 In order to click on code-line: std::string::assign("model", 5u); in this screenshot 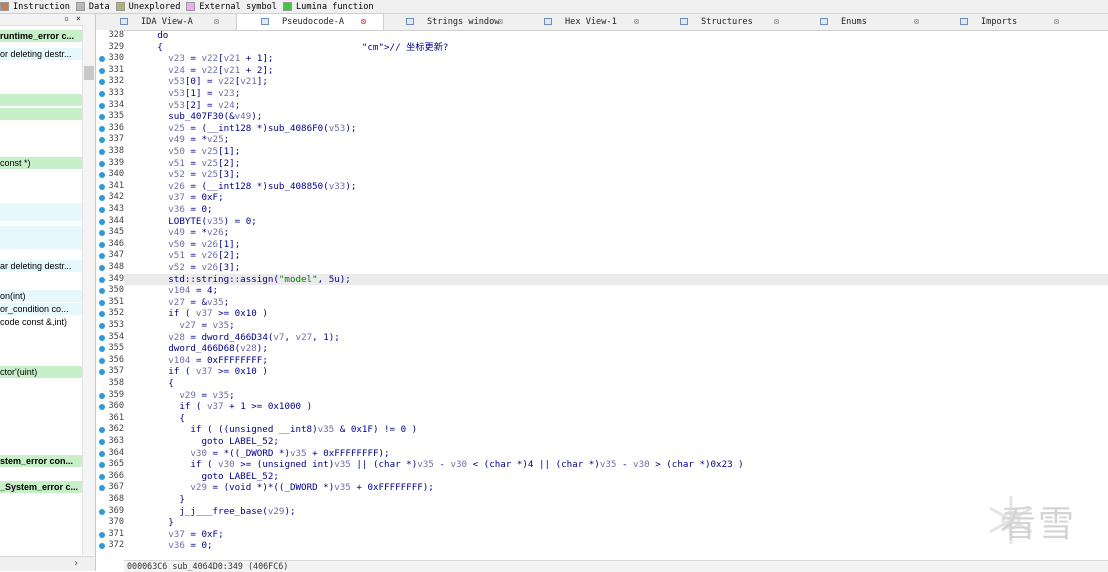, I will do `click(616, 279)`.